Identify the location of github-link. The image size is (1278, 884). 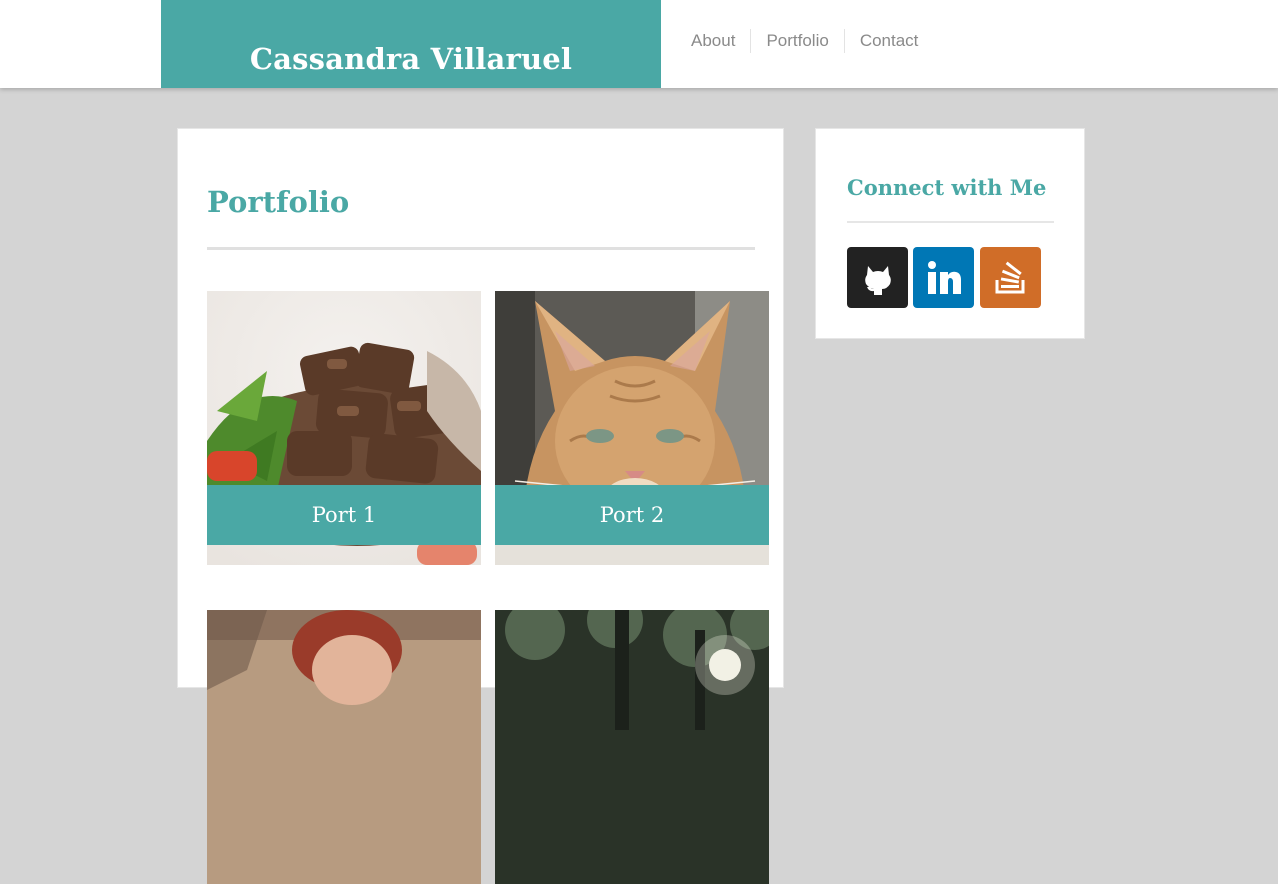
(877, 277).